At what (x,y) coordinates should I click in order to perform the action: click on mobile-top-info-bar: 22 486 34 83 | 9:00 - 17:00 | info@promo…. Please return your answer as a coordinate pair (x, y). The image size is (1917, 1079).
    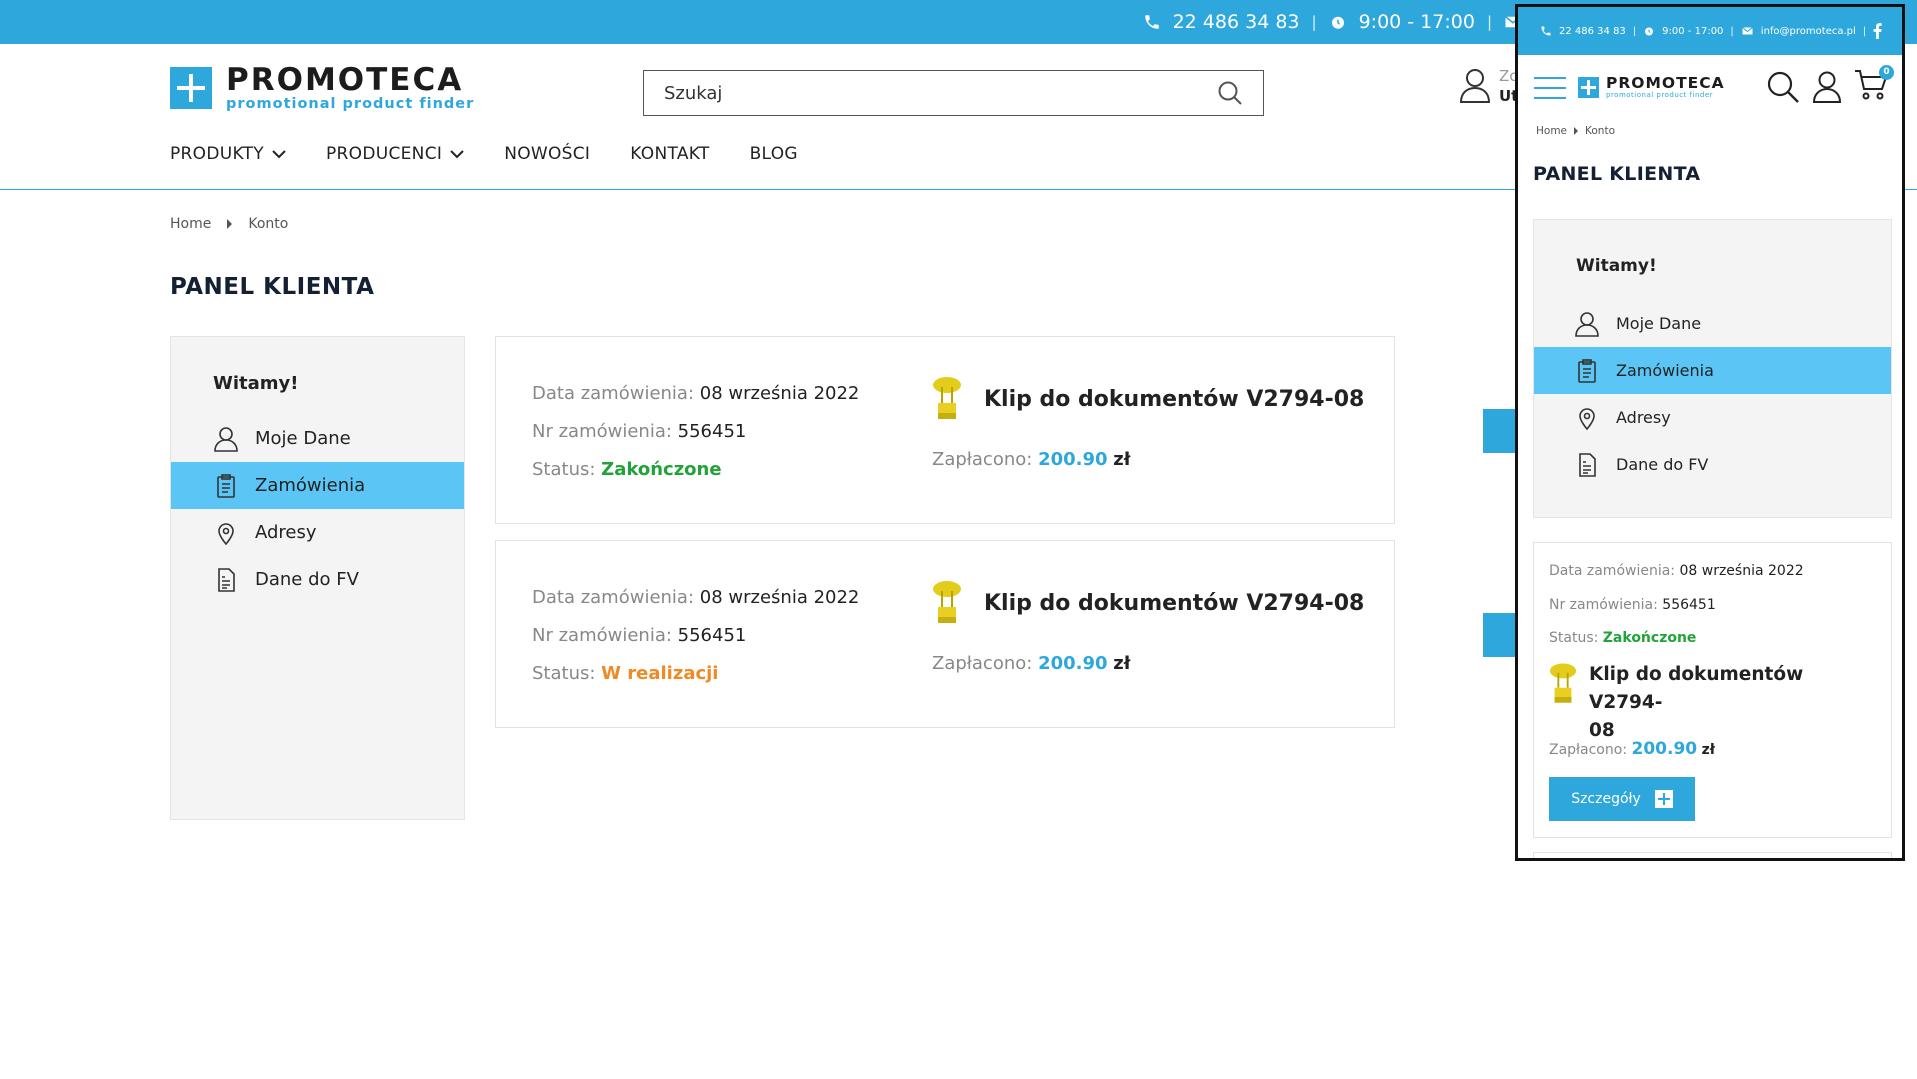
    Looking at the image, I should click on (1710, 31).